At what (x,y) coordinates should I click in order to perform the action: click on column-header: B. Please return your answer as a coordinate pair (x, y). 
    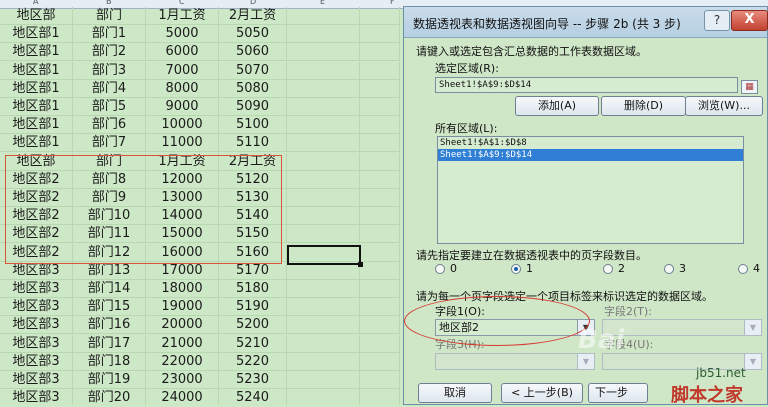
    Looking at the image, I should click on (109, 3).